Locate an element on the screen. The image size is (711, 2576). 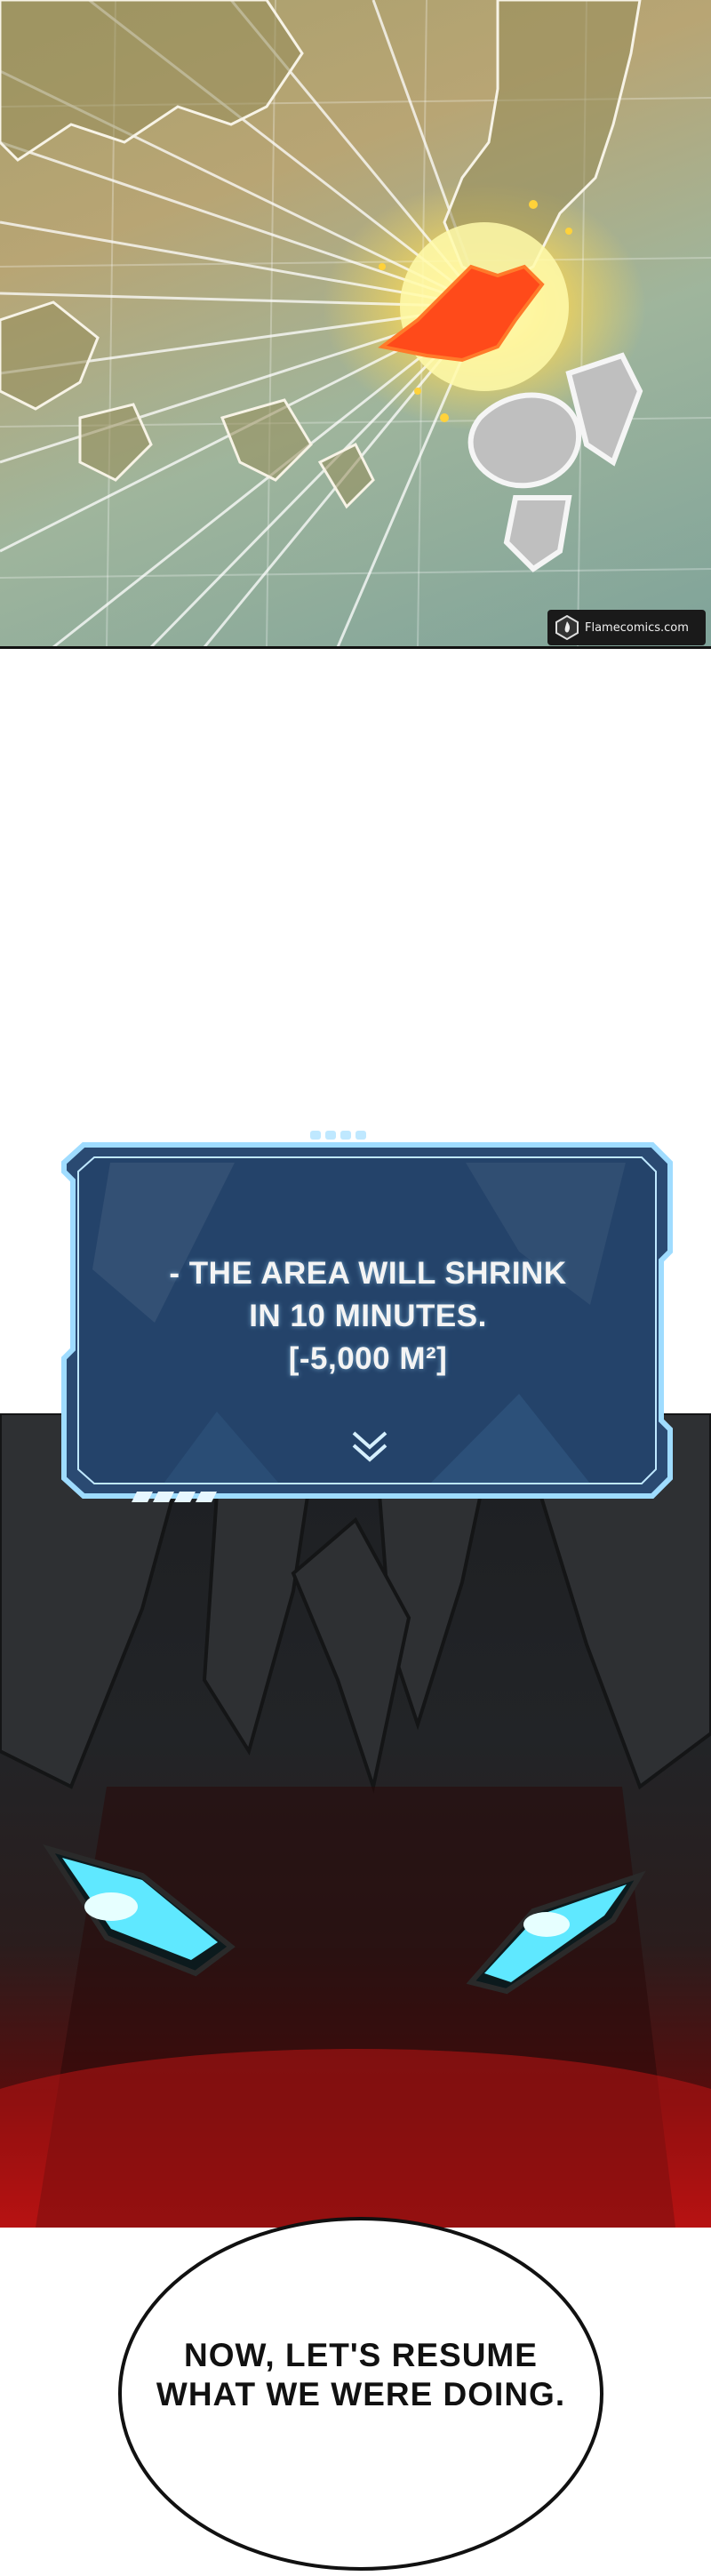
speech-bubble: NOW, LET'S RESUME WHAT WE WERE DOING. is located at coordinates (361, 2396).